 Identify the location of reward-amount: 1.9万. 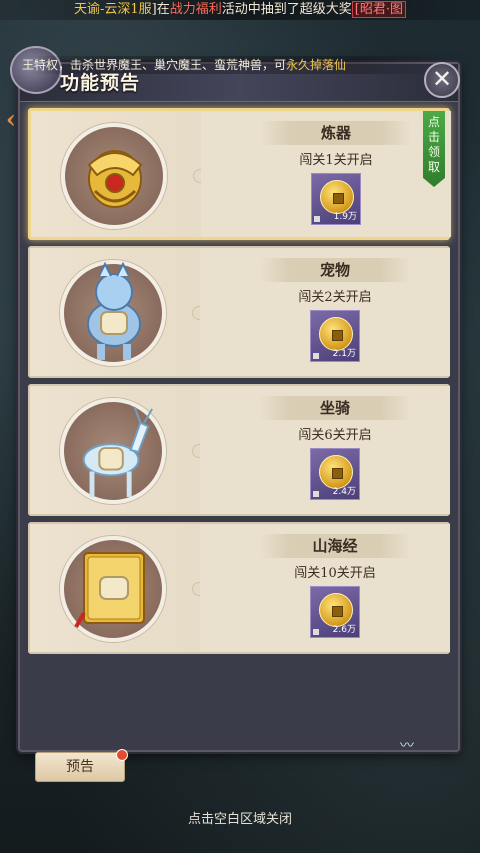
(345, 217).